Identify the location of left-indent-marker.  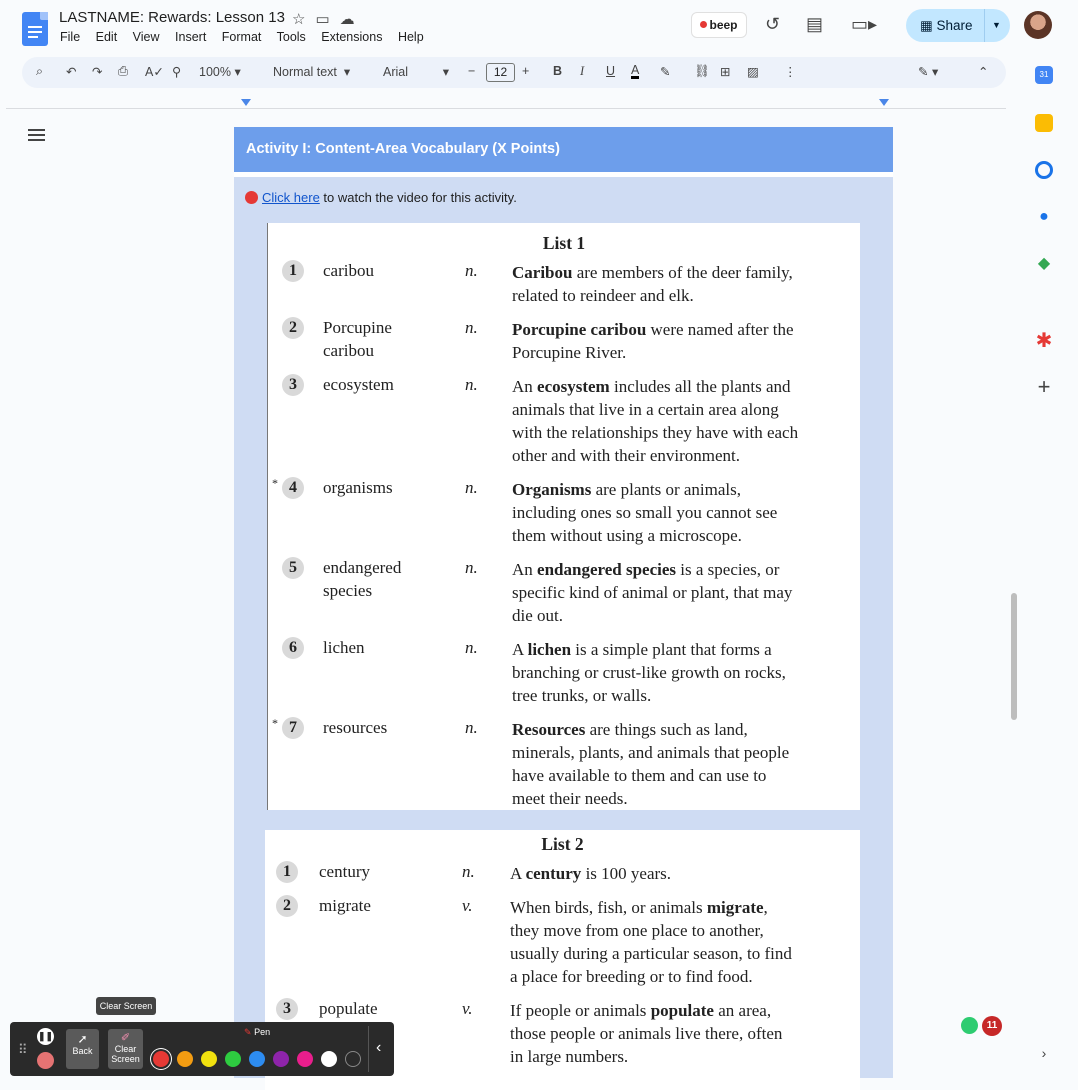
(246, 102).